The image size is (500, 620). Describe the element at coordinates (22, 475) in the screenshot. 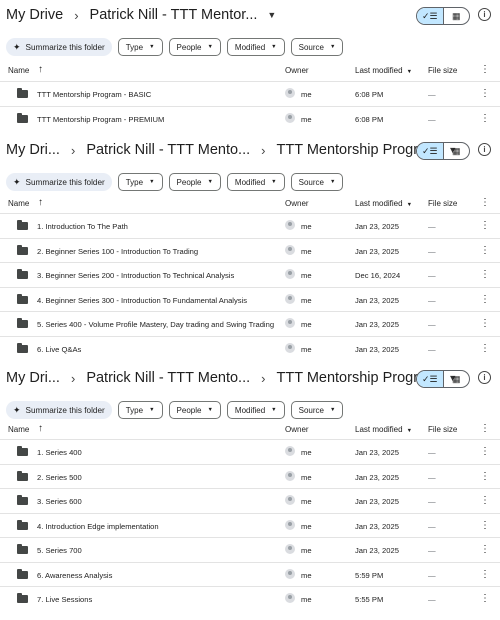

I see `folder-icon` at that location.